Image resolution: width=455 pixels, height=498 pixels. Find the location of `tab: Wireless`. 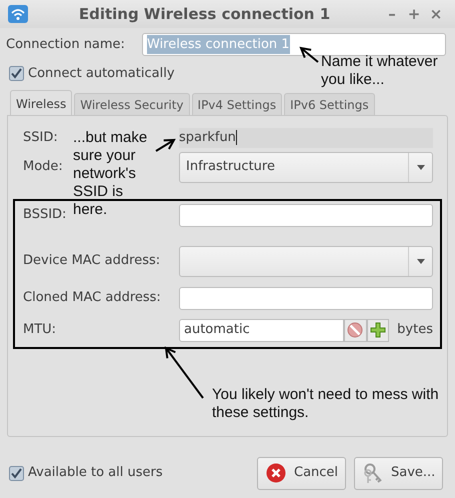

tab: Wireless is located at coordinates (41, 102).